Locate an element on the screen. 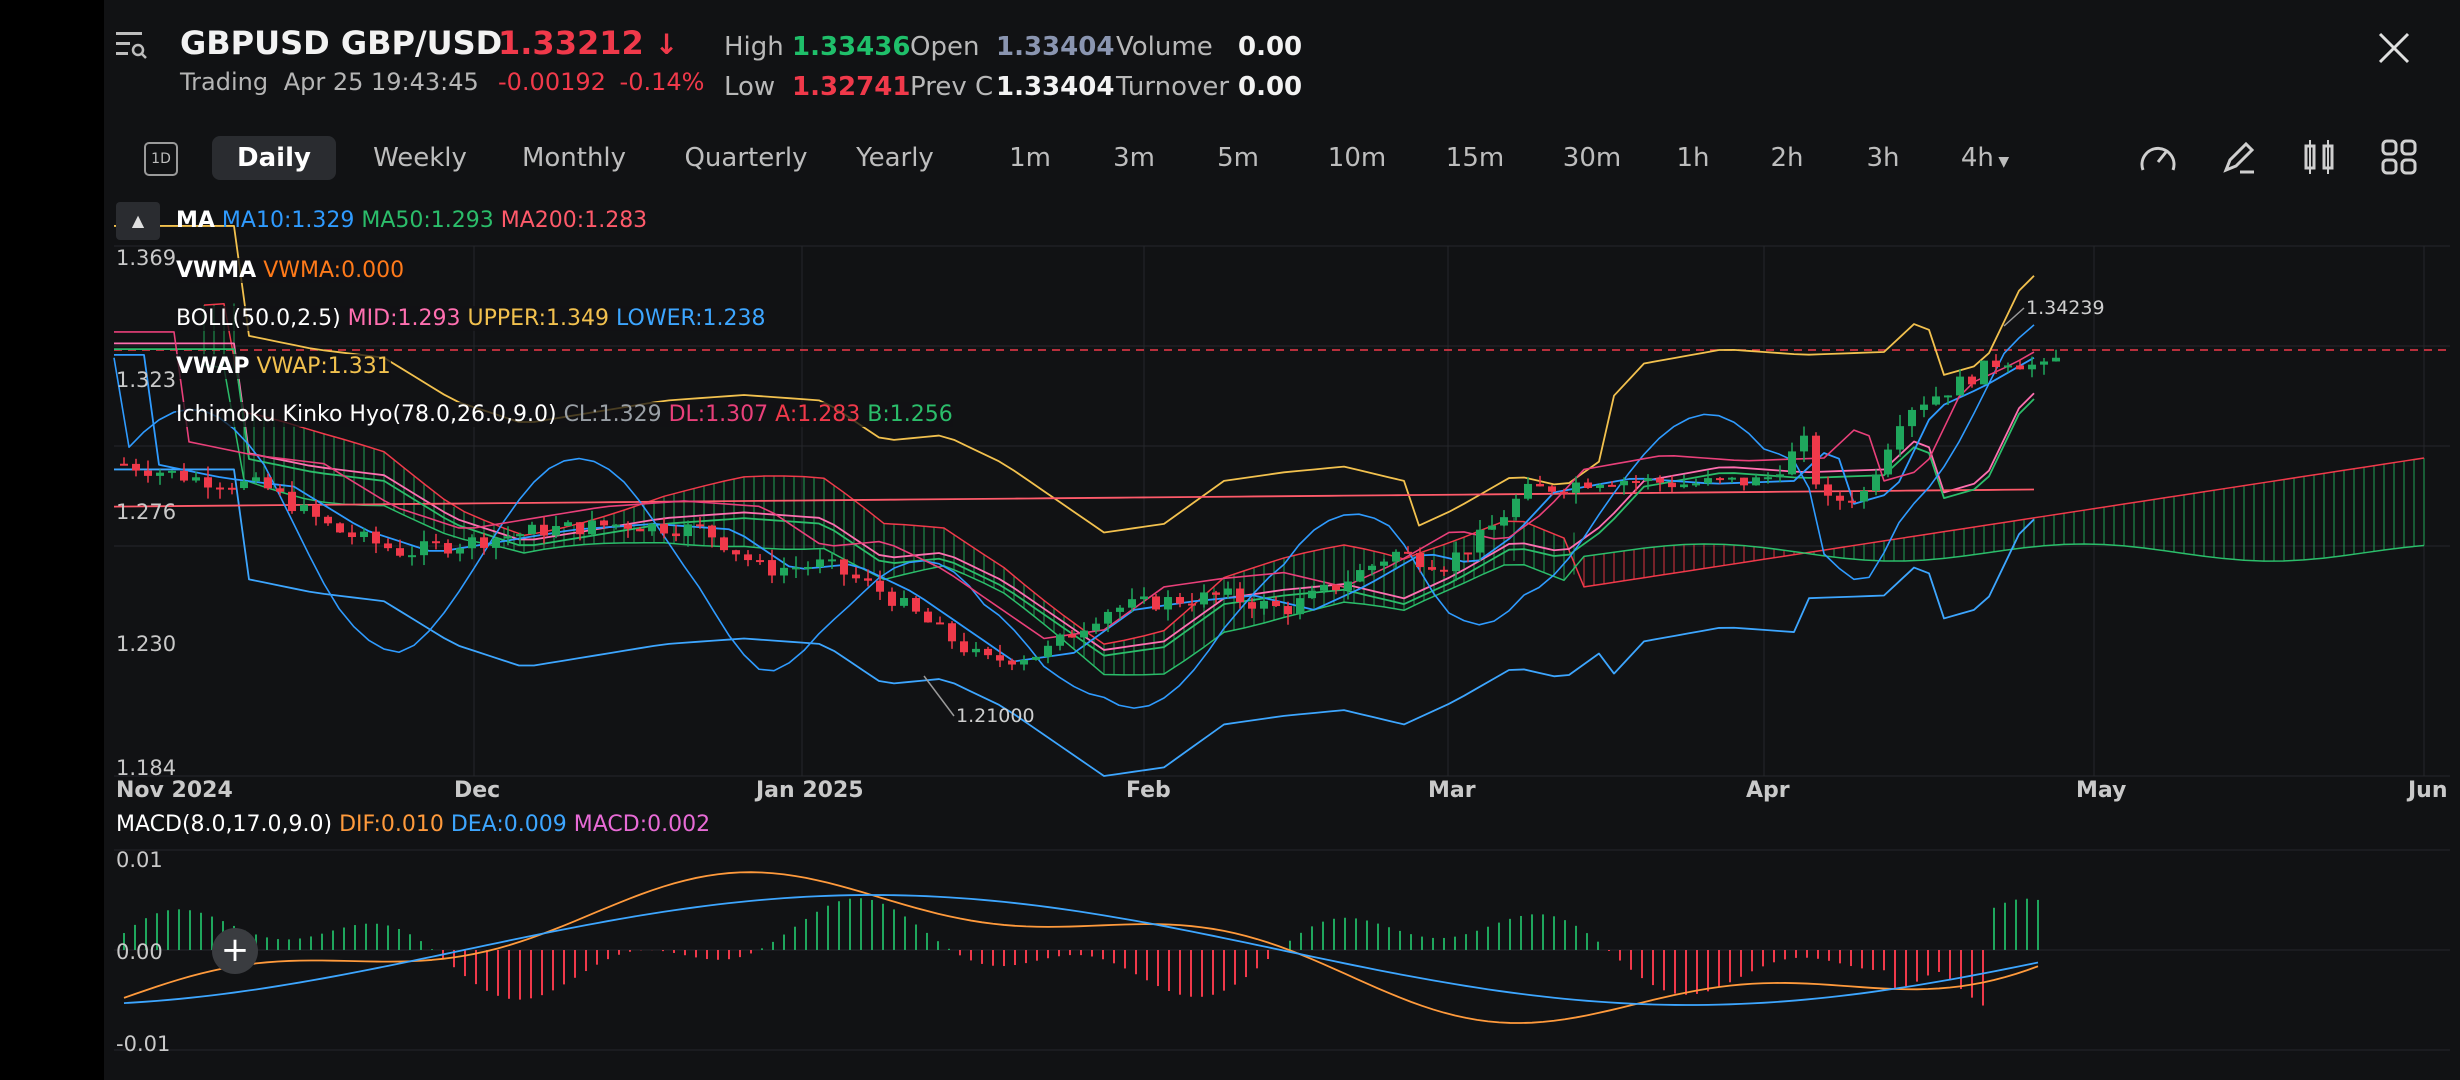 The width and height of the screenshot is (2460, 1080). tab-4h: 4h ▼ is located at coordinates (1985, 158).